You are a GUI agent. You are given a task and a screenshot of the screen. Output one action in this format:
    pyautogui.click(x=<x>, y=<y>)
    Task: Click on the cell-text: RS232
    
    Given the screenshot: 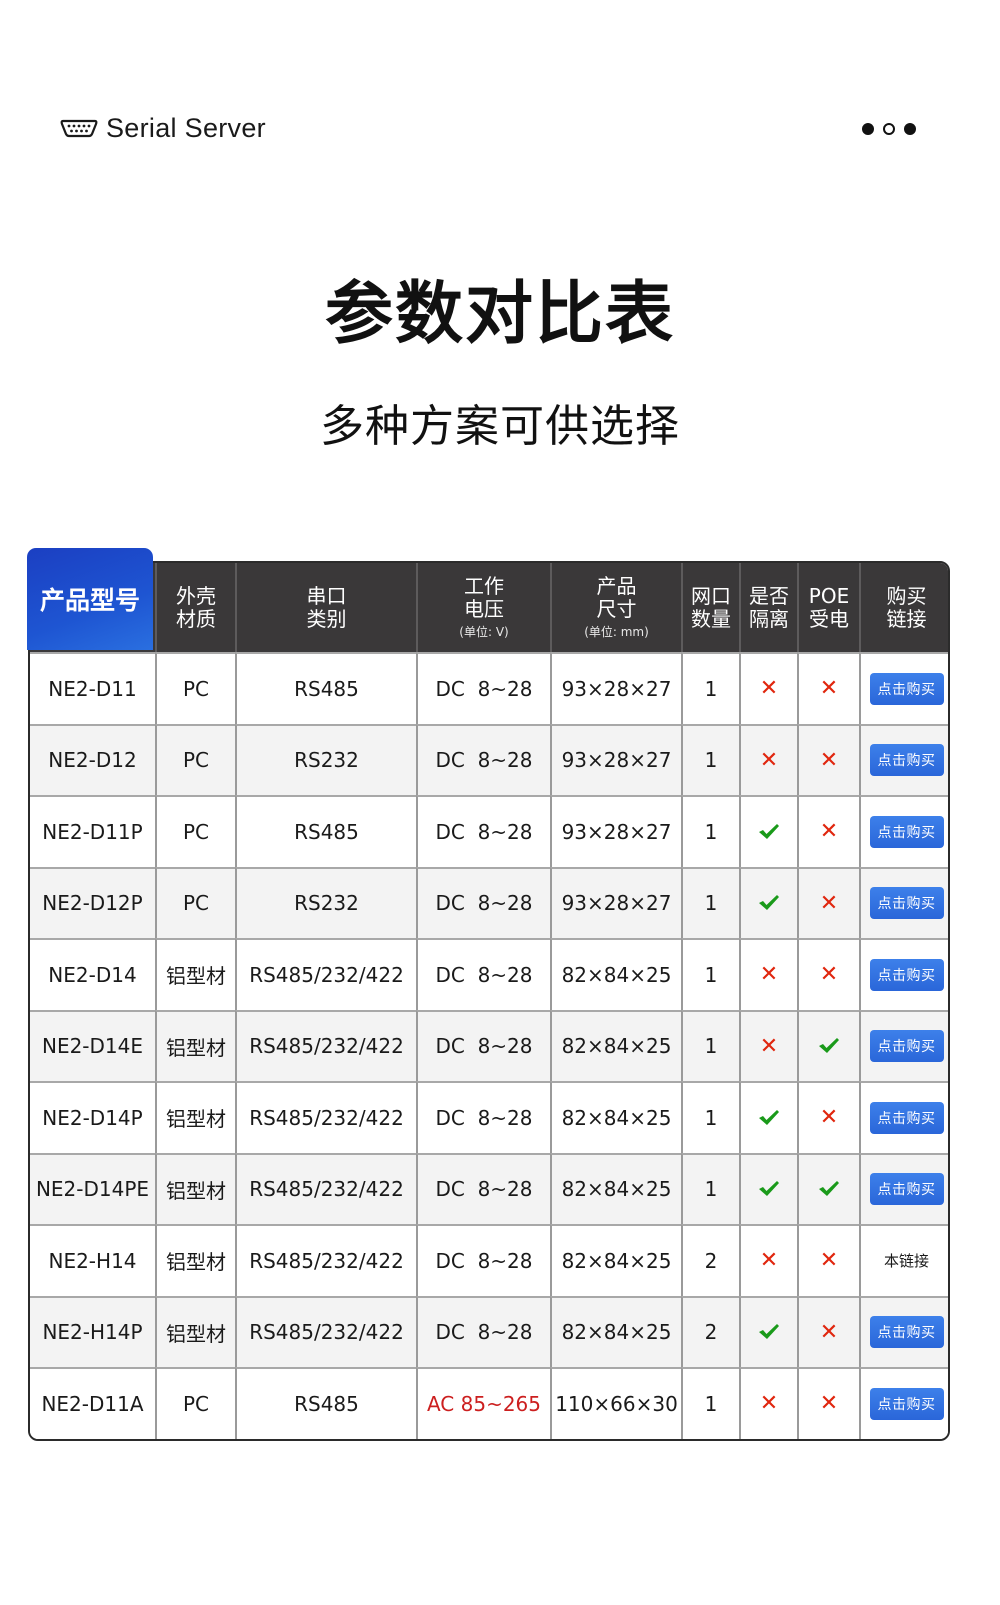 What is the action you would take?
    pyautogui.click(x=326, y=760)
    